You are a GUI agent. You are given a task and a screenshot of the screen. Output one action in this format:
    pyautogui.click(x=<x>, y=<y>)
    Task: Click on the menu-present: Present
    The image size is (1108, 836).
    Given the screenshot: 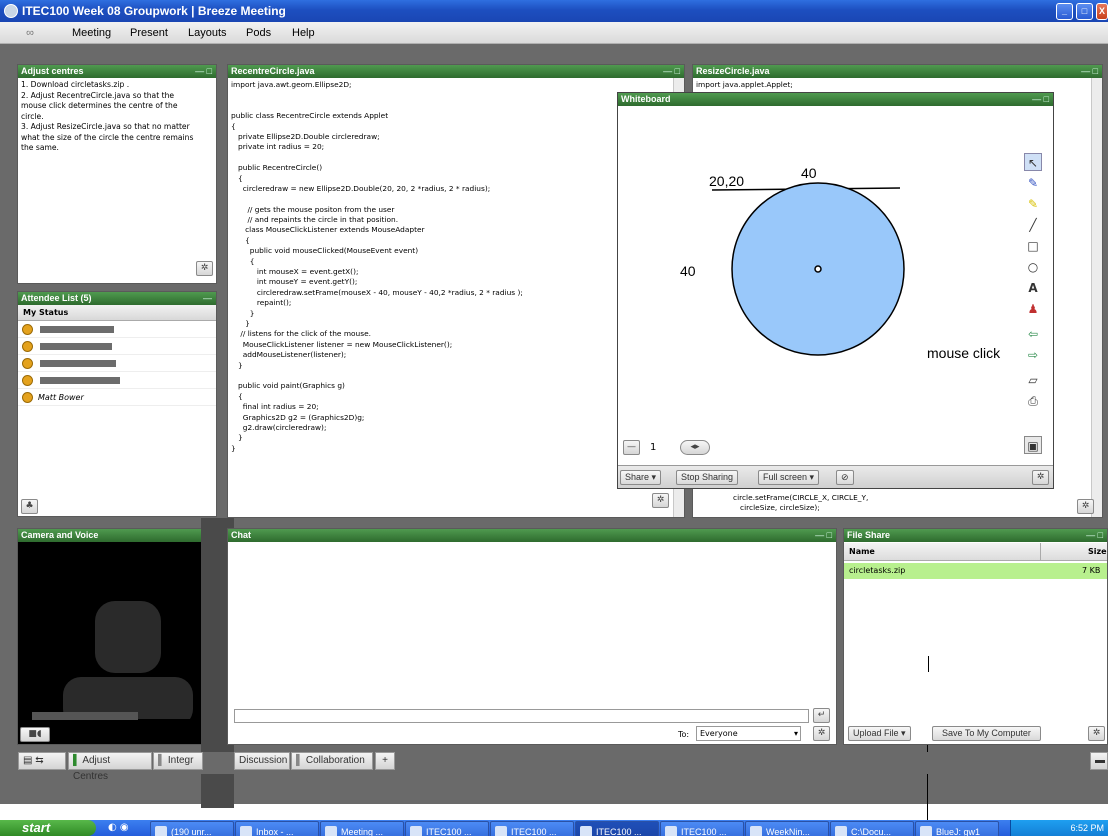 What is the action you would take?
    pyautogui.click(x=149, y=33)
    